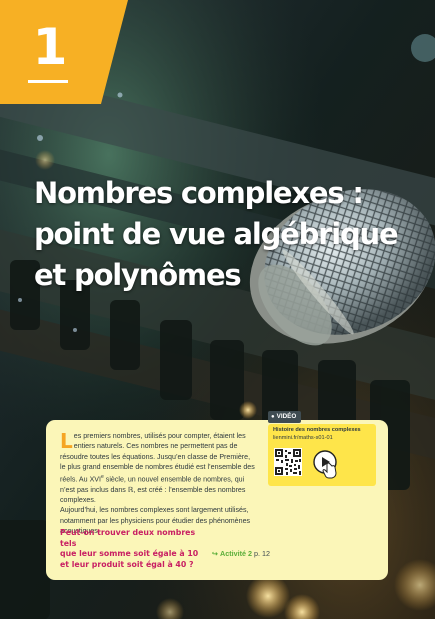  I want to click on question-line-1: Peut-on trouver deux nombres tels, so click(128, 538).